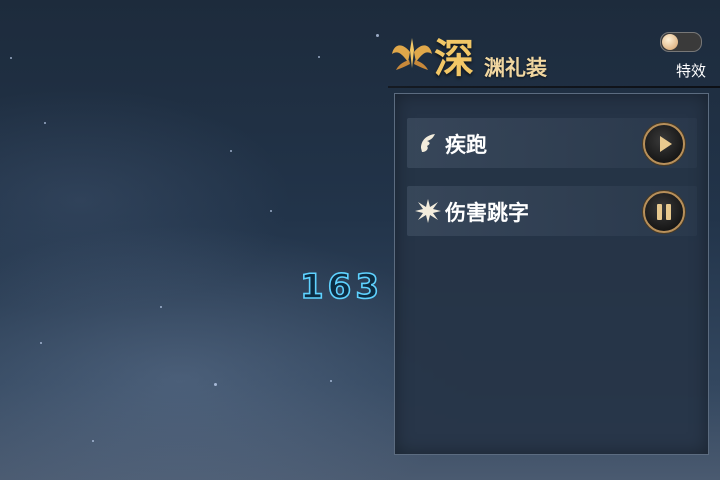 The height and width of the screenshot is (480, 720). What do you see at coordinates (554, 58) in the screenshot?
I see `header: 深 渊礼装 特效` at bounding box center [554, 58].